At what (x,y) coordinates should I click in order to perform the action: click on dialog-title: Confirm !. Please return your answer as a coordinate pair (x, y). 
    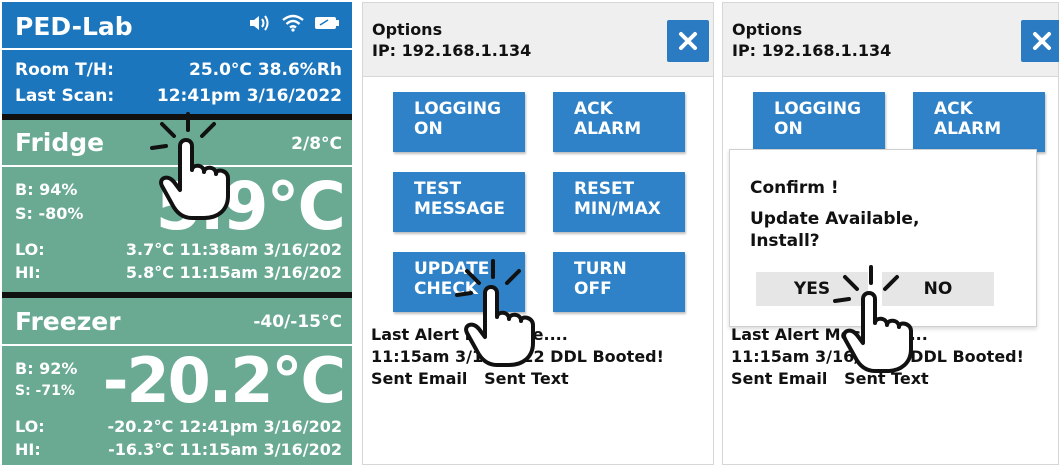
    Looking at the image, I should click on (794, 188).